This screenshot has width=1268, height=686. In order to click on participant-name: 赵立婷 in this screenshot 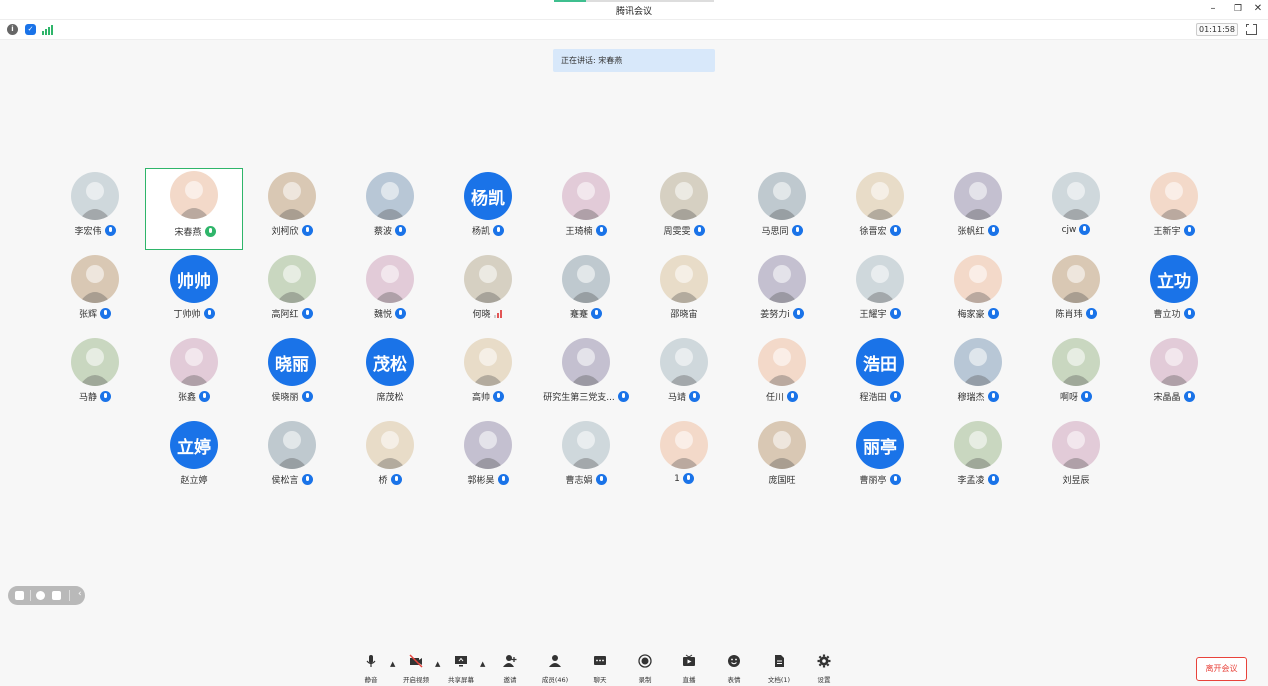, I will do `click(194, 481)`.